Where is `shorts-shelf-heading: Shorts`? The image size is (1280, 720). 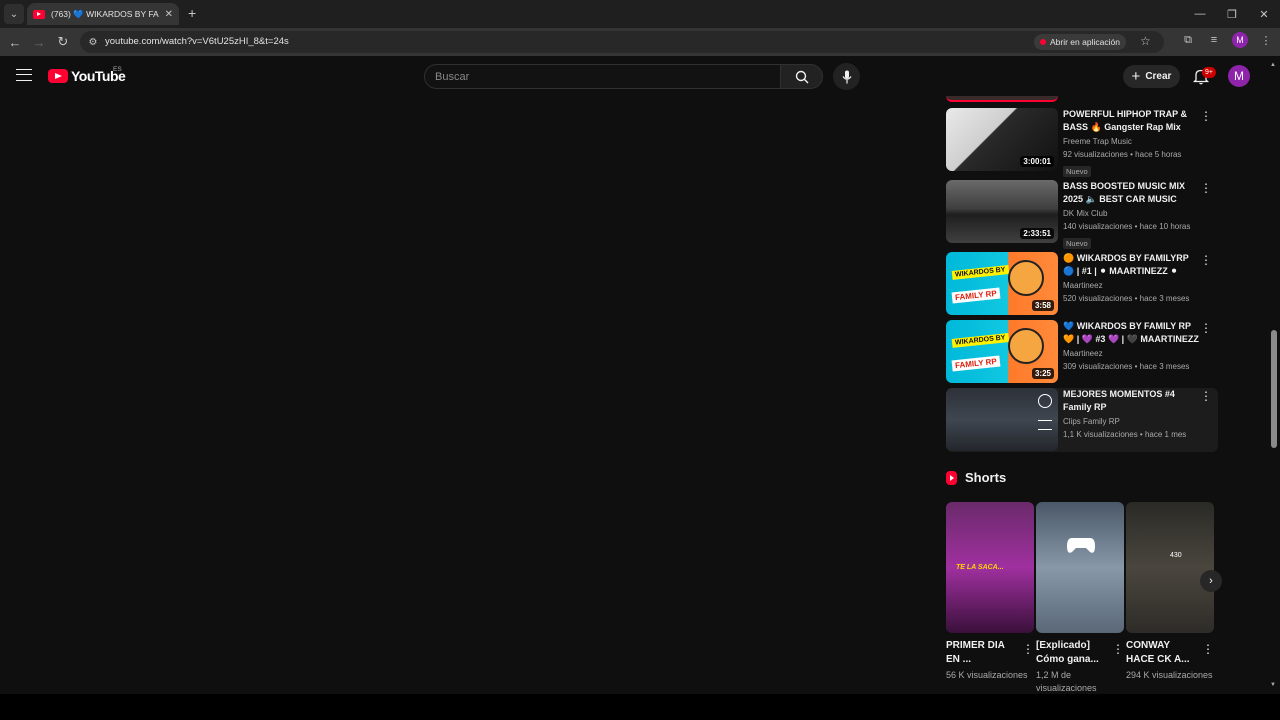 shorts-shelf-heading: Shorts is located at coordinates (976, 477).